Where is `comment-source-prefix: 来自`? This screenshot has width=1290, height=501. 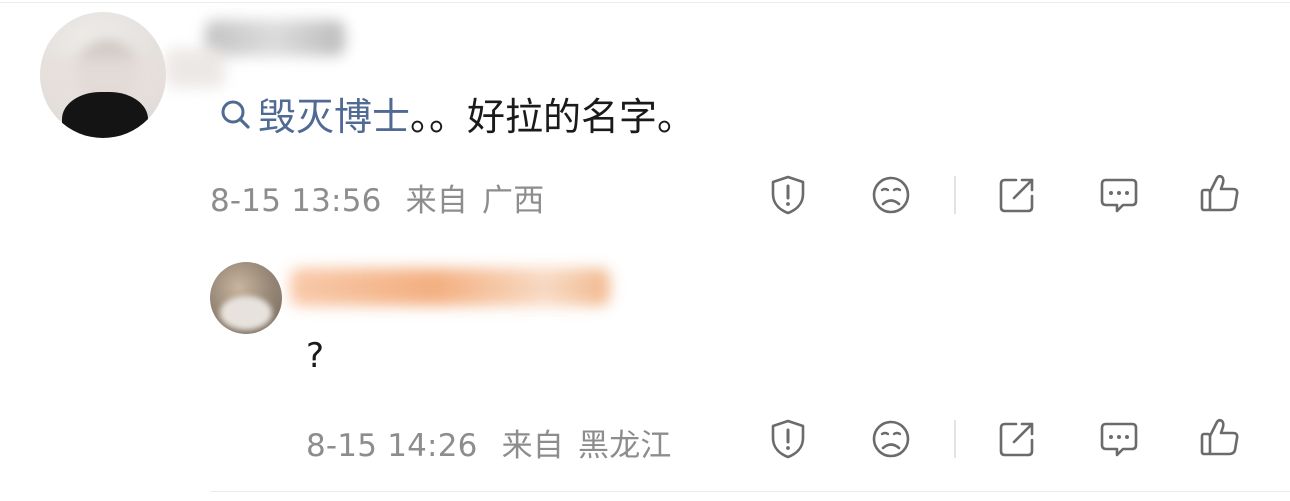
comment-source-prefix: 来自 is located at coordinates (437, 201).